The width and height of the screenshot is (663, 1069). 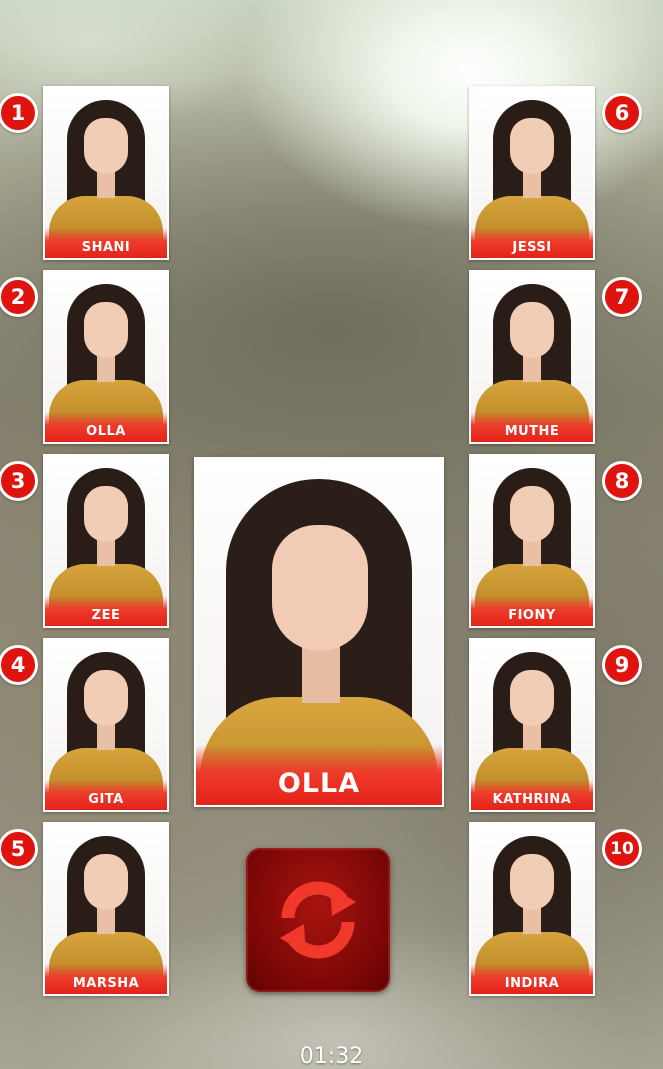 I want to click on rank-badge-4: 4, so click(x=19, y=665).